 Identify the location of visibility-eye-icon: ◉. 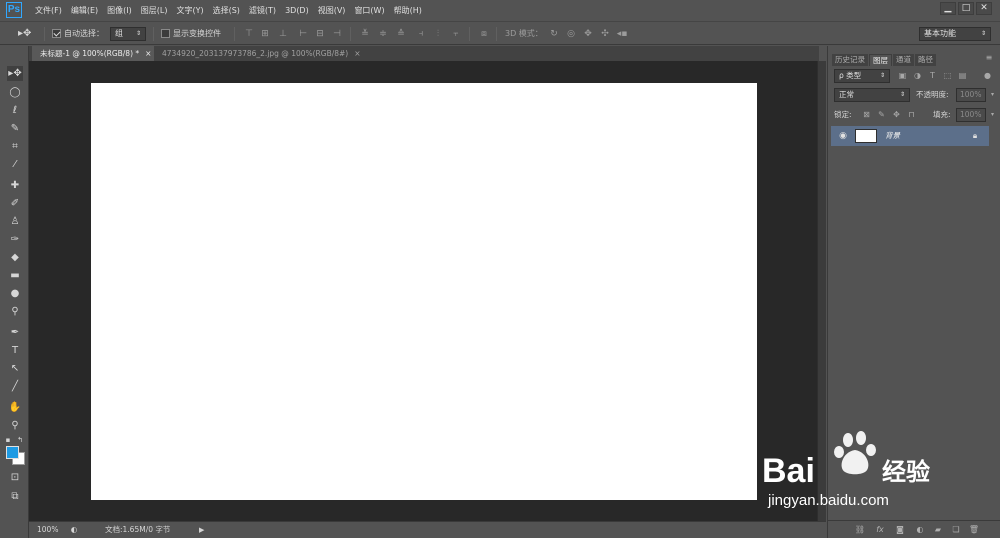
(843, 136).